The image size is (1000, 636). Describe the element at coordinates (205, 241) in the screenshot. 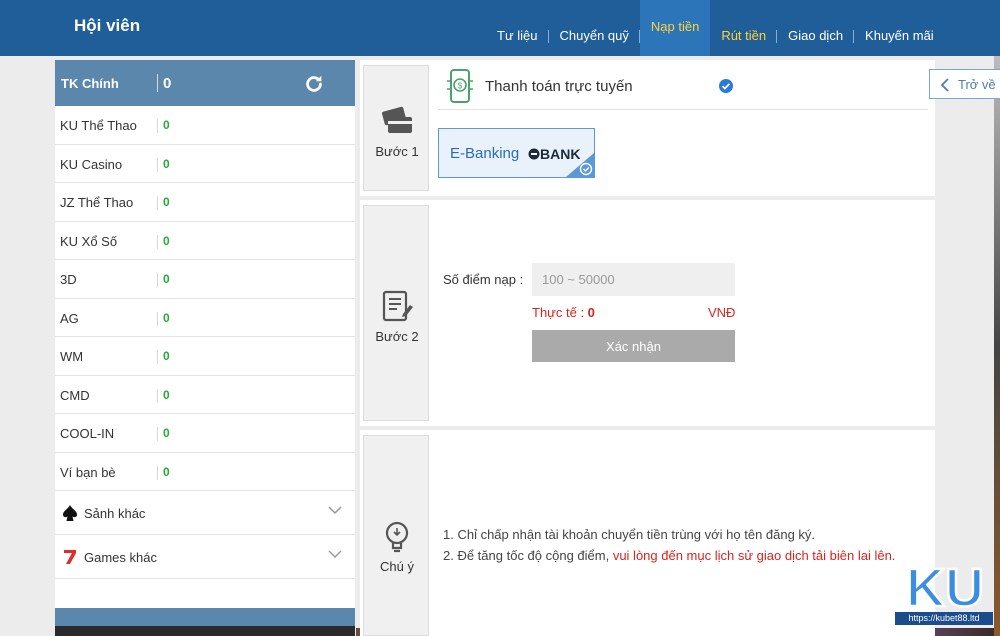

I see `account-row: KU Xổ Số 0` at that location.